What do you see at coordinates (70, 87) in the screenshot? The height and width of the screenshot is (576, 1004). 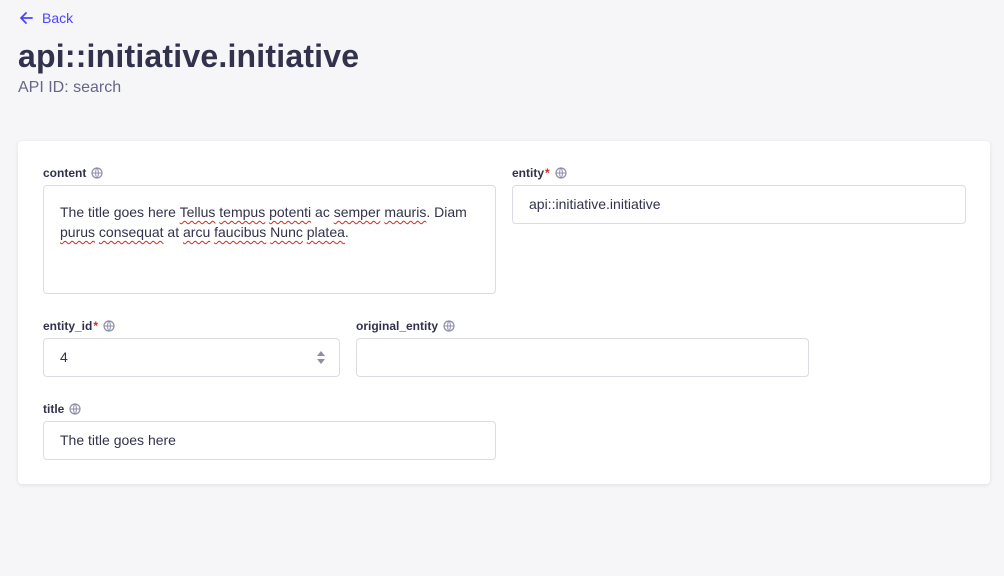 I see `page-subtitle: API ID: search` at bounding box center [70, 87].